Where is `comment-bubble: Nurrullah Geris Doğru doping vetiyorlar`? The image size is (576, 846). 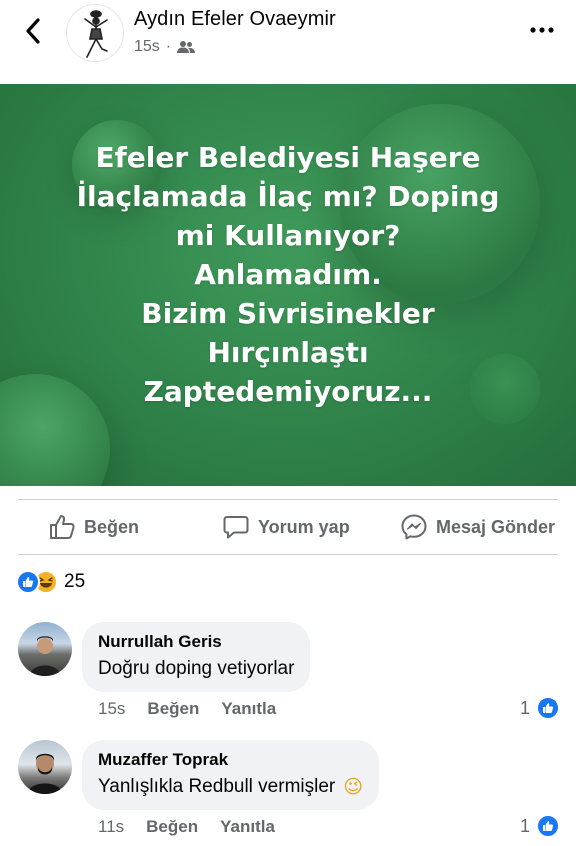 comment-bubble: Nurrullah Geris Doğru doping vetiyorlar is located at coordinates (196, 657).